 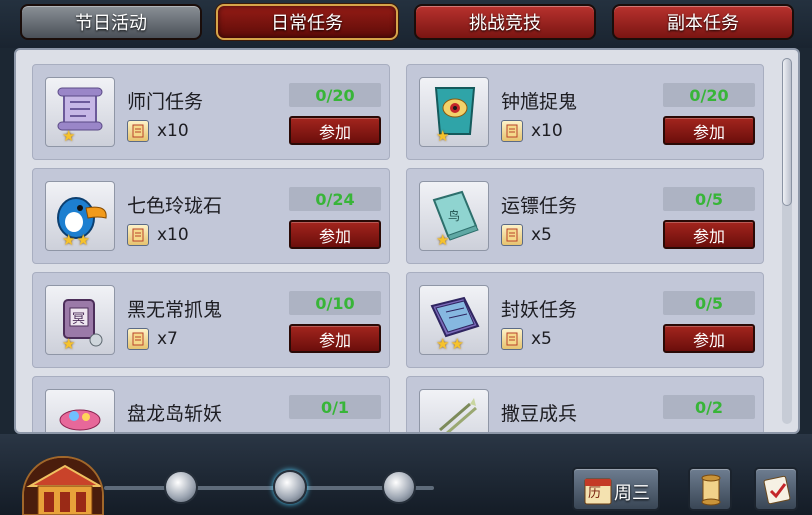 I want to click on task-card-sadou: 撒豆成兵 0/2, so click(x=585, y=404).